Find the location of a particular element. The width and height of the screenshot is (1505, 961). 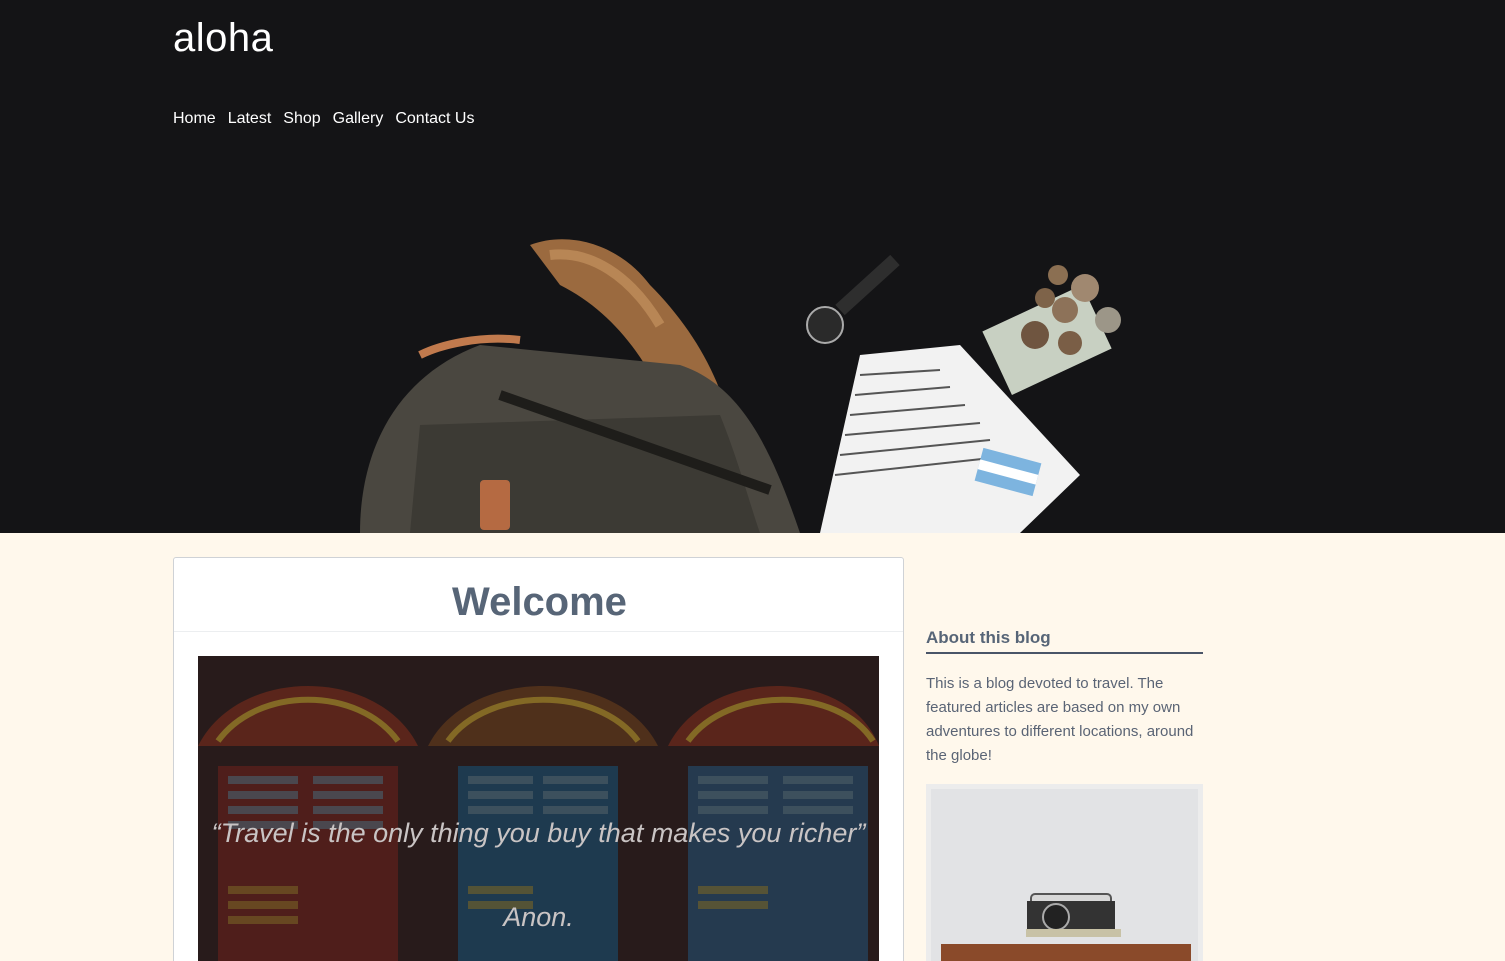

quote-author: Anon. is located at coordinates (538, 917).